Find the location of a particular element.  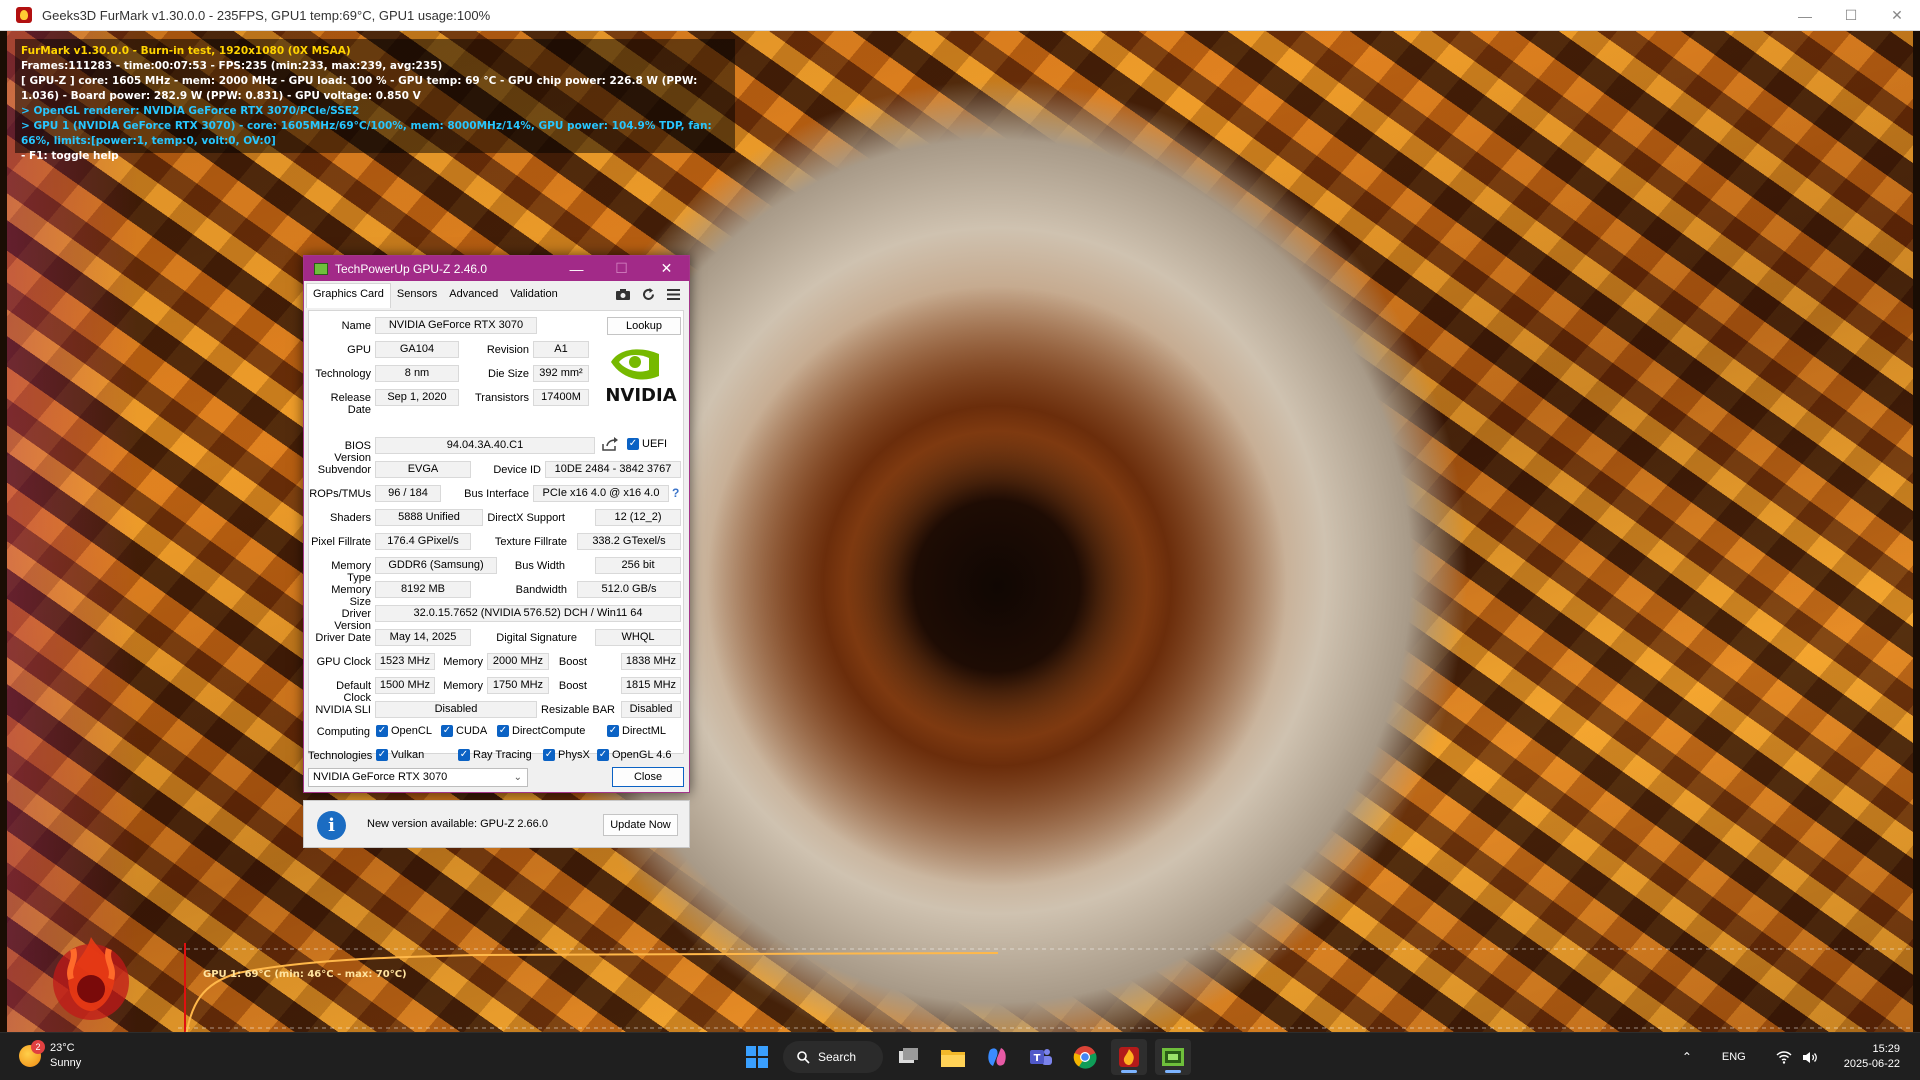

label-gpu: GPU is located at coordinates (359, 350).